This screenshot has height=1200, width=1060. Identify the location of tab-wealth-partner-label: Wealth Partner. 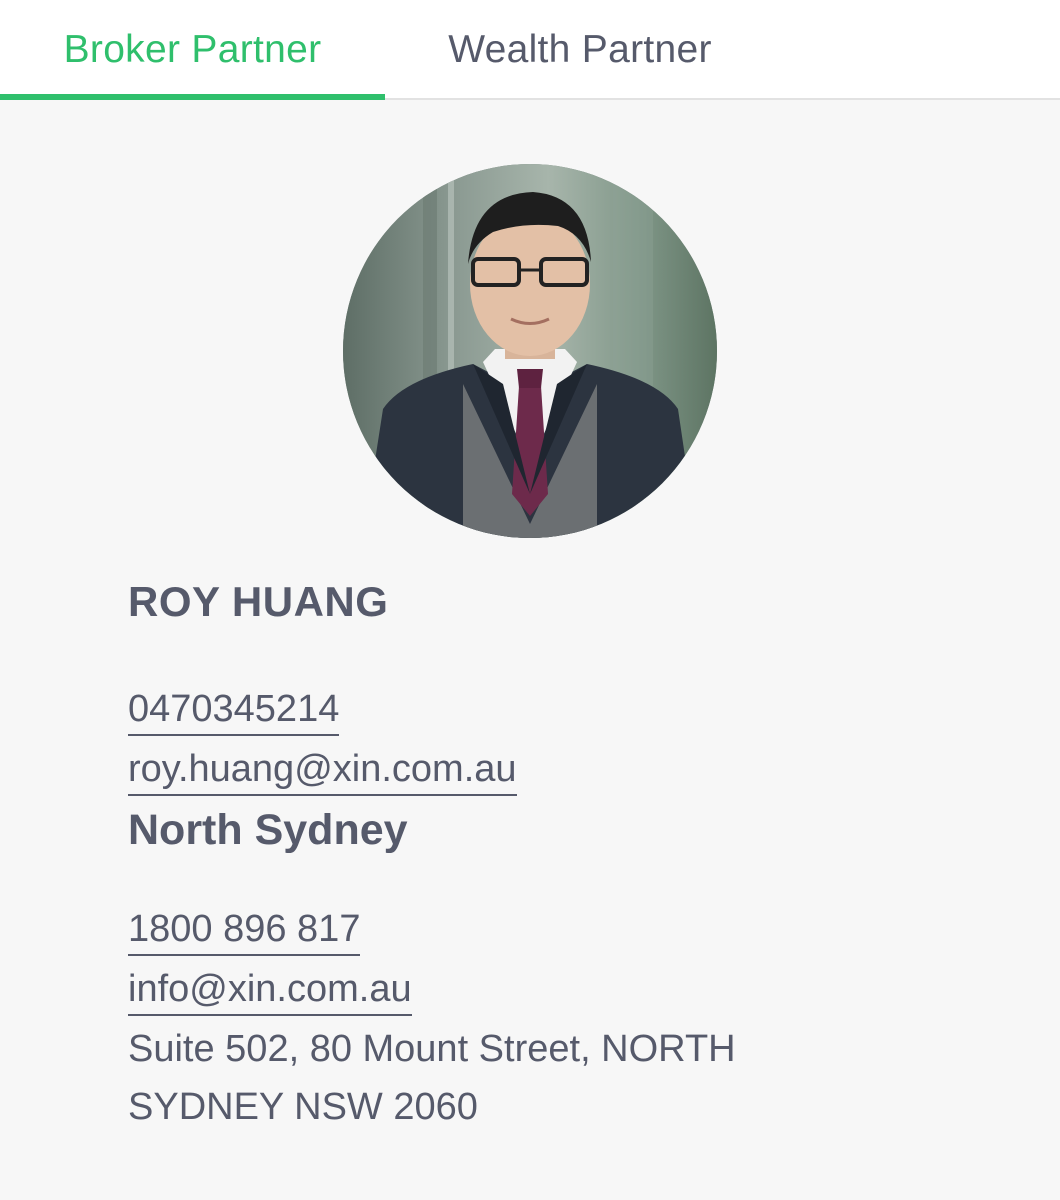
(580, 49).